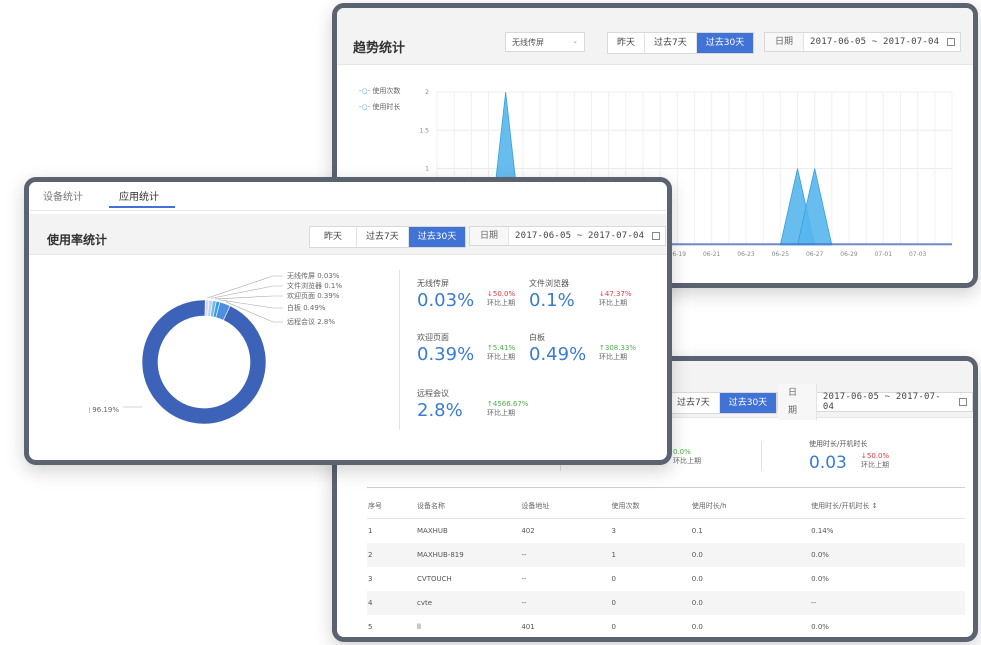  Describe the element at coordinates (666, 603) in the screenshot. I see `table-row: 4 cvte -- 0 0.0 --` at that location.